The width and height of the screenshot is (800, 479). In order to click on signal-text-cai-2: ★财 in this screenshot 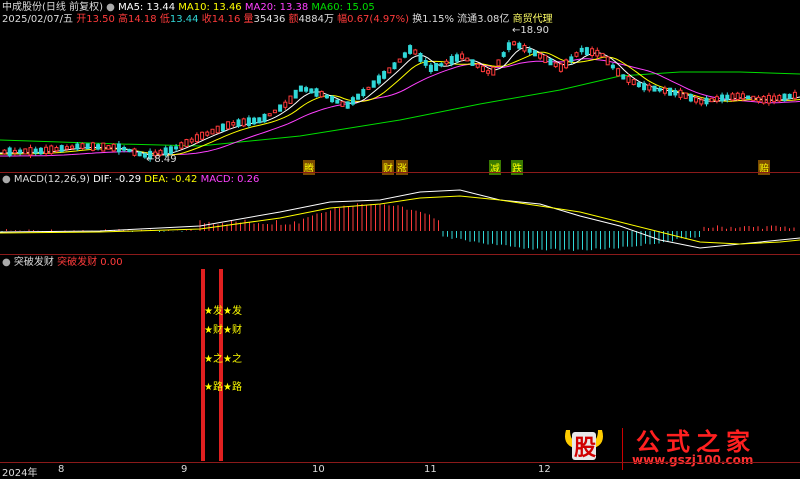, I will do `click(232, 330)`.